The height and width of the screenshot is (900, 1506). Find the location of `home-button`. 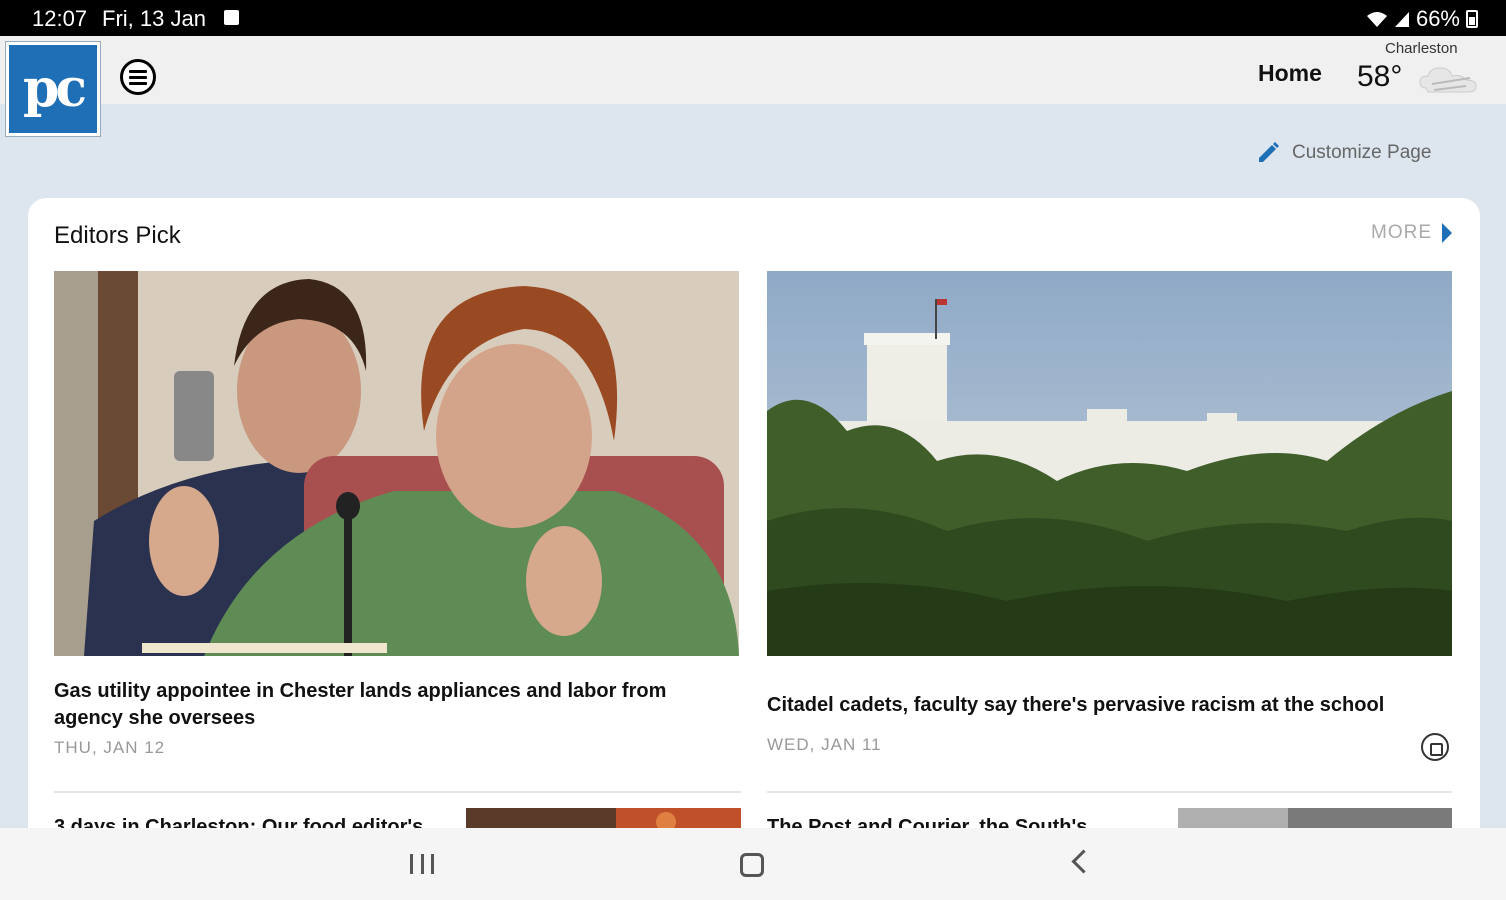

home-button is located at coordinates (752, 865).